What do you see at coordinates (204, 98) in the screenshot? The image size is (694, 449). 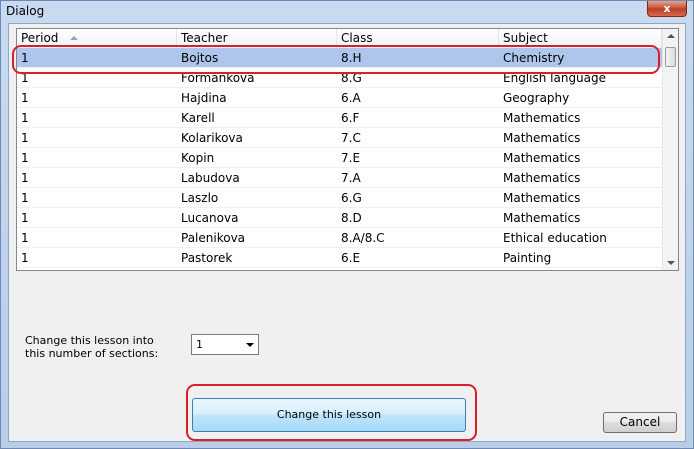 I see `cell-teacher: Hajdina` at bounding box center [204, 98].